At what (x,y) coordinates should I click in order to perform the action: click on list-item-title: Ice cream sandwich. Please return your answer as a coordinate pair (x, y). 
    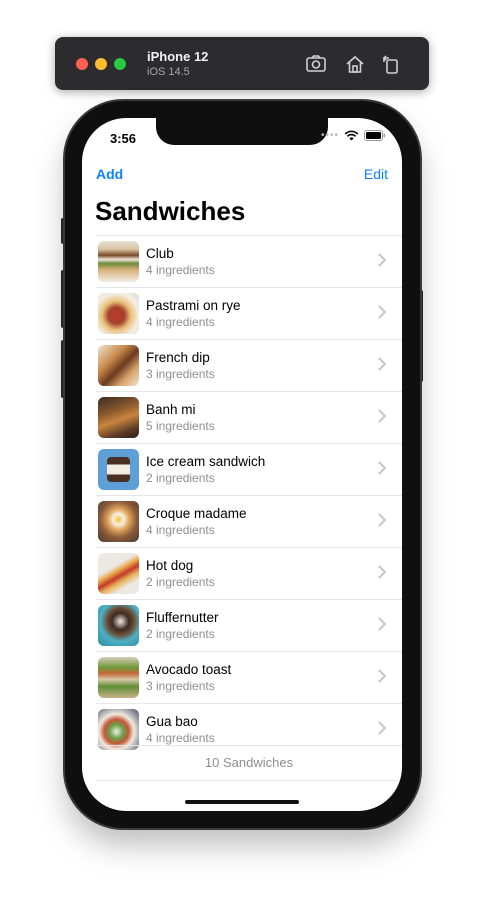
    Looking at the image, I should click on (206, 461).